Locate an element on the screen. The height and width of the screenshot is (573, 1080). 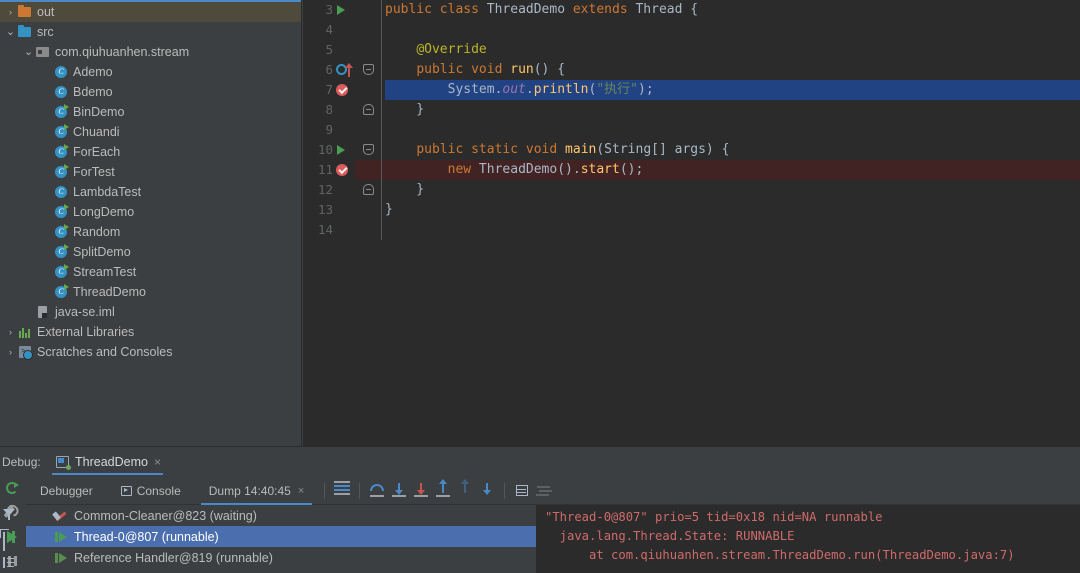
rerun-button is located at coordinates (13, 489).